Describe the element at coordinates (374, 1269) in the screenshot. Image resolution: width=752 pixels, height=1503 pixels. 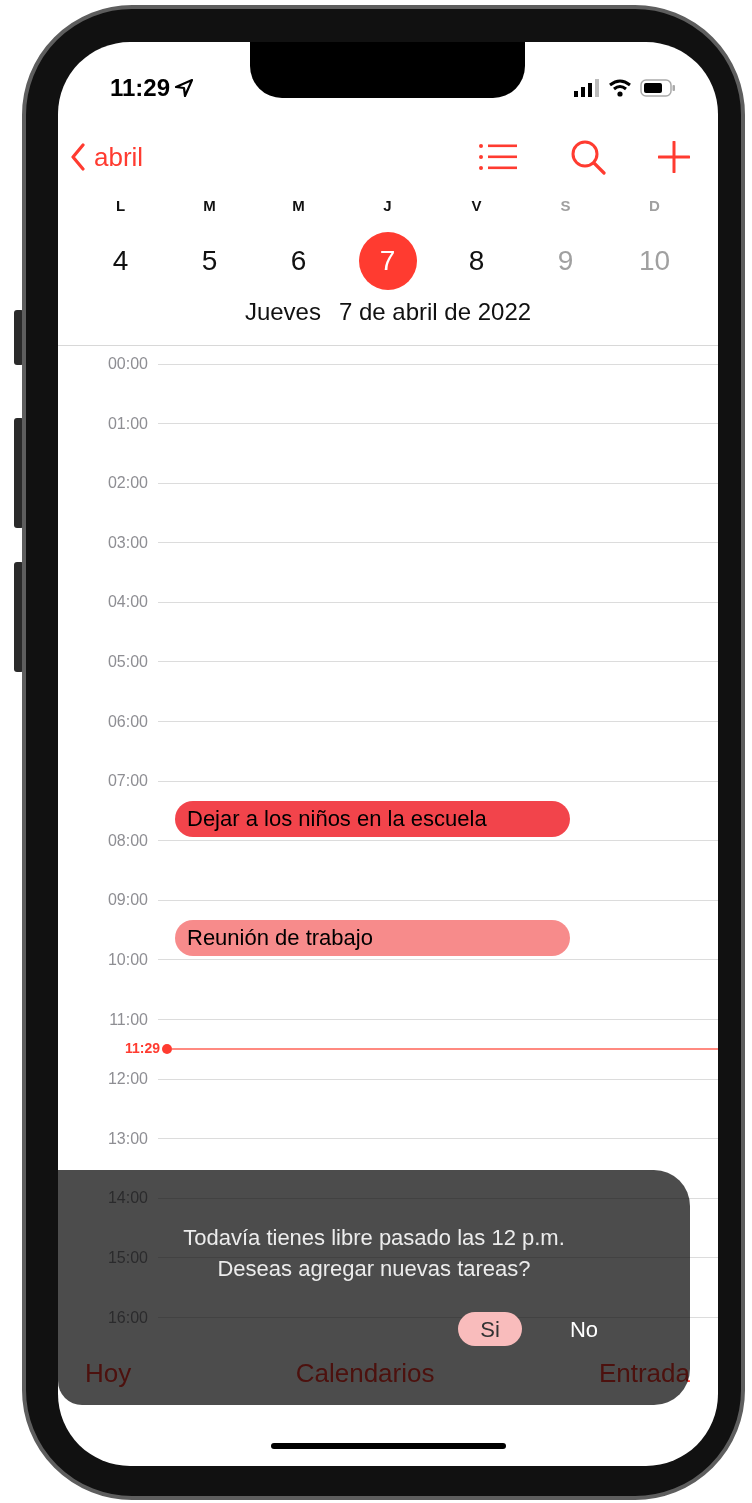
I see `prompt-message: Deseas agregar nuevas tareas?` at that location.